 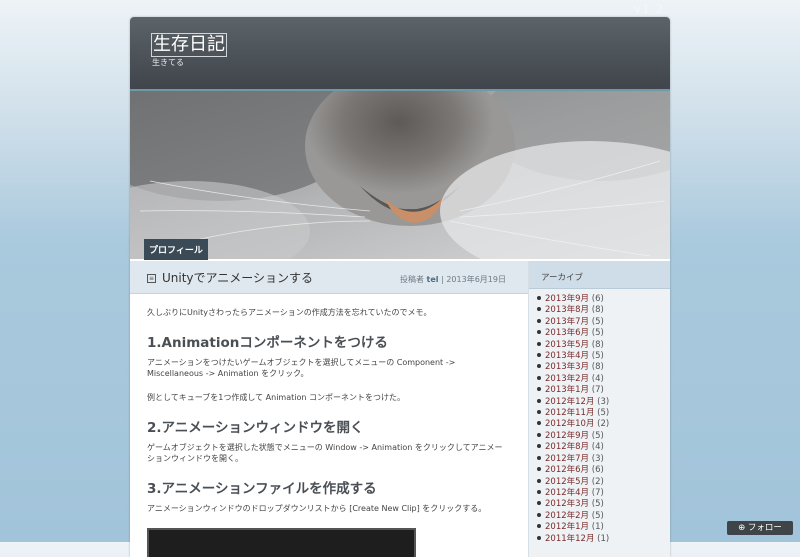 I want to click on archive-item: 2012年5月 (2), so click(x=573, y=482).